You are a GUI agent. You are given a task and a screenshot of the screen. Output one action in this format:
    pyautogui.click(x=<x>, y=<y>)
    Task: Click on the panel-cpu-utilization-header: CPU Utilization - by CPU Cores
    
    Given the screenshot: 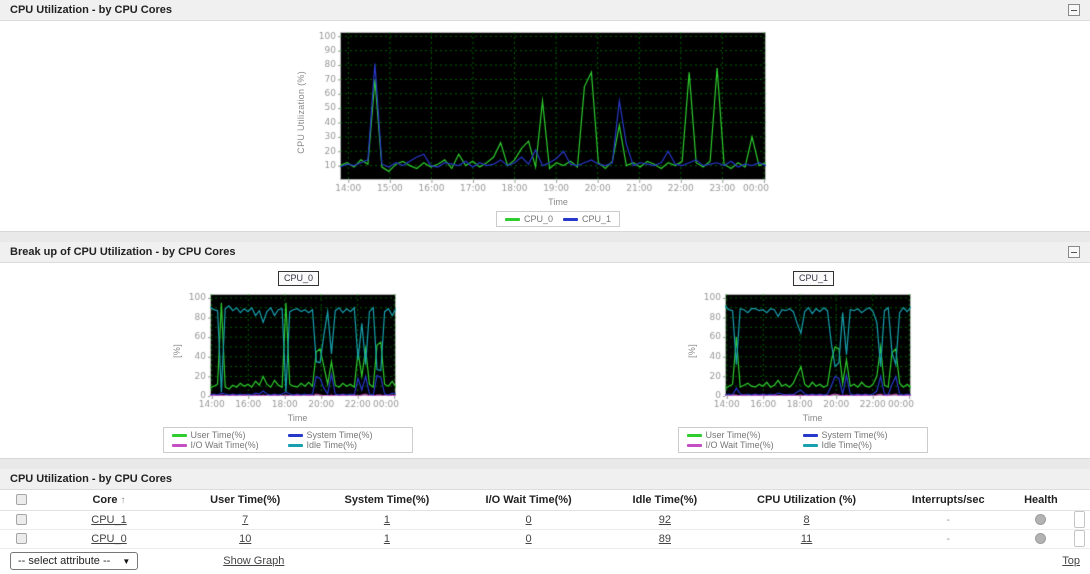 What is the action you would take?
    pyautogui.click(x=545, y=10)
    